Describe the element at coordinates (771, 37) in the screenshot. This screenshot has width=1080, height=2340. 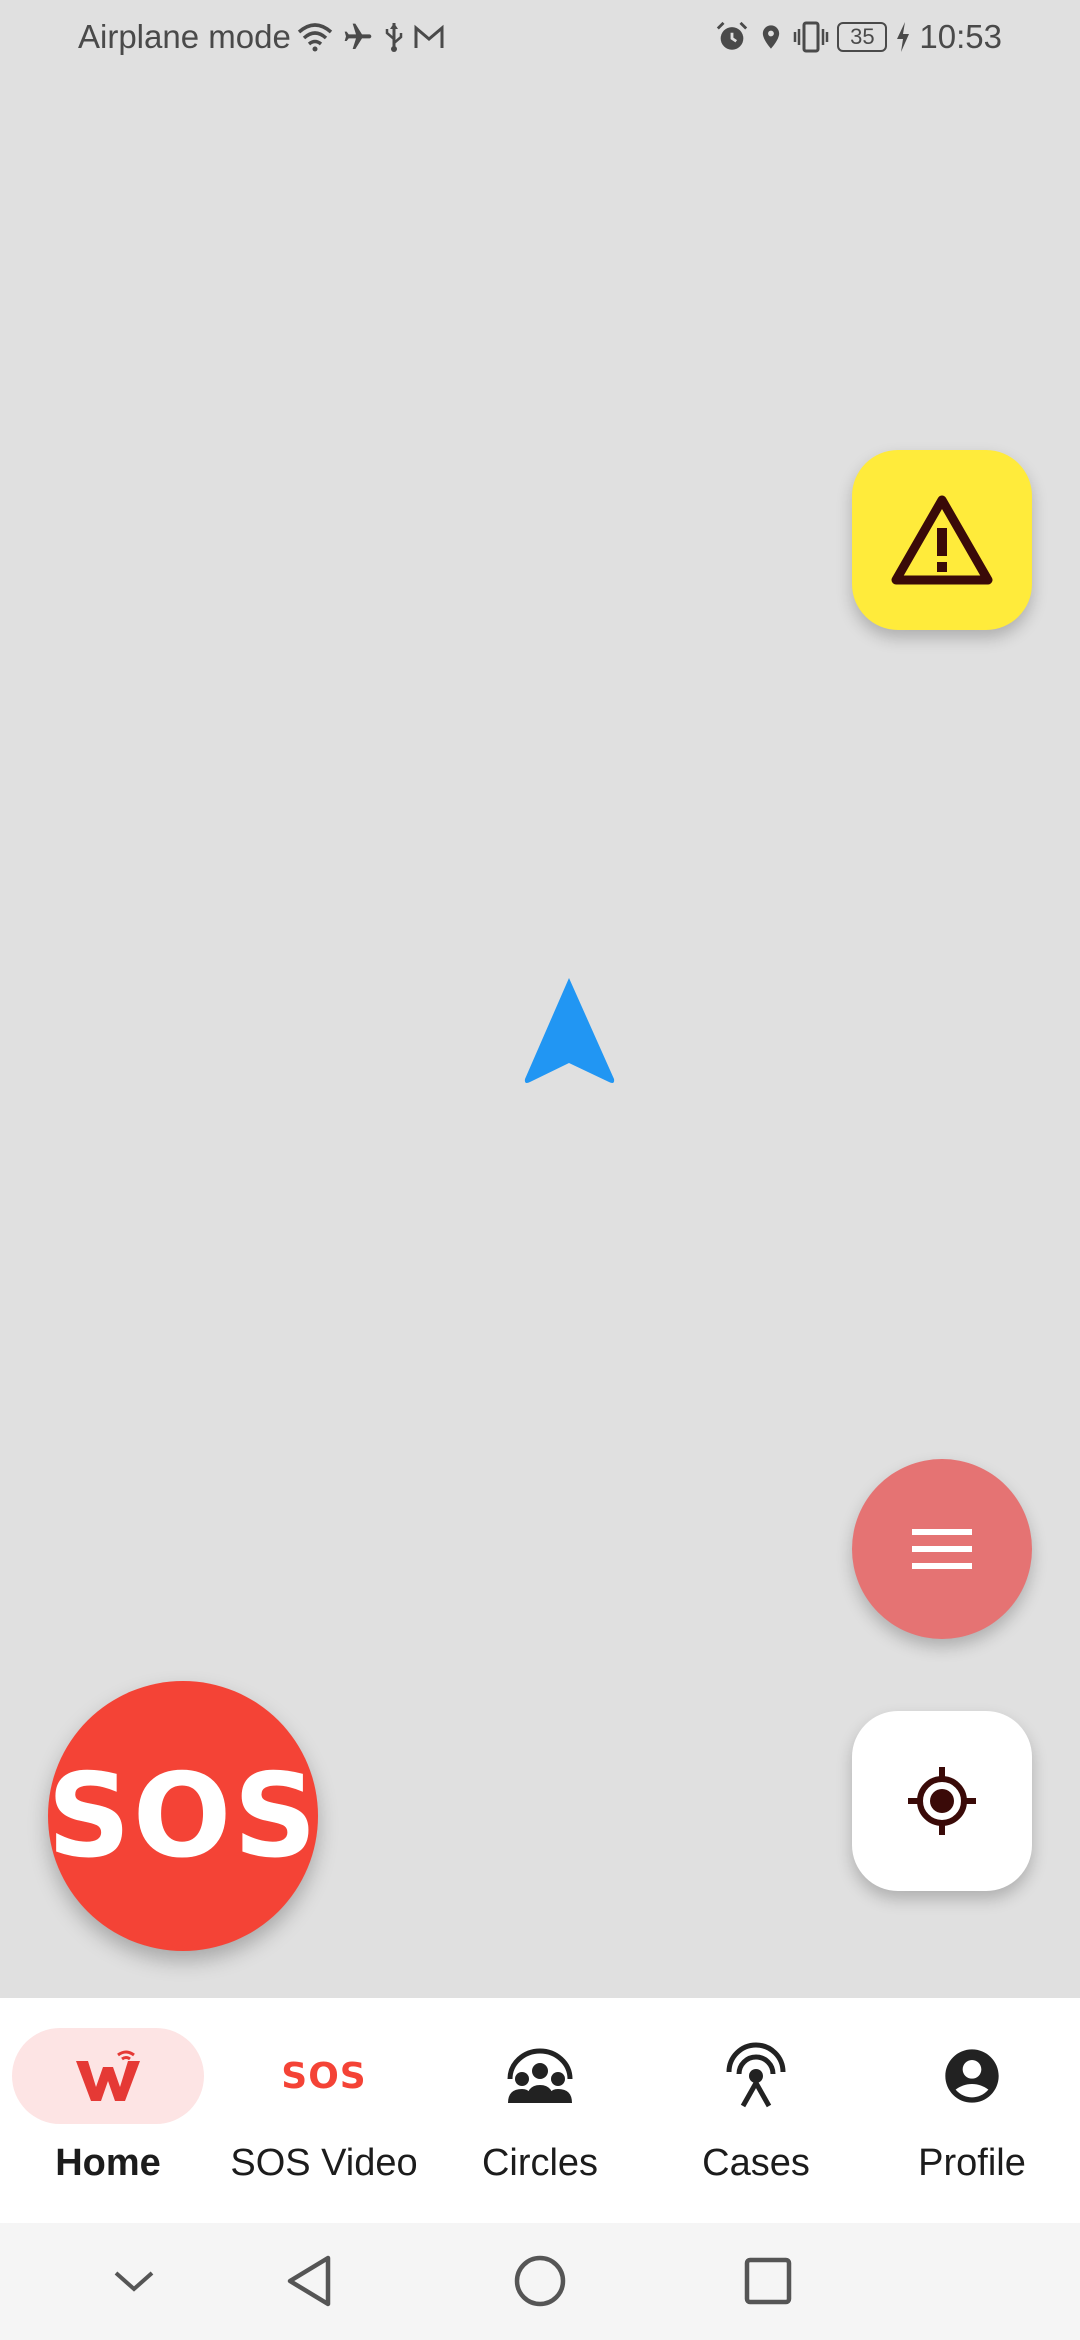
I see `location-pin-icon` at that location.